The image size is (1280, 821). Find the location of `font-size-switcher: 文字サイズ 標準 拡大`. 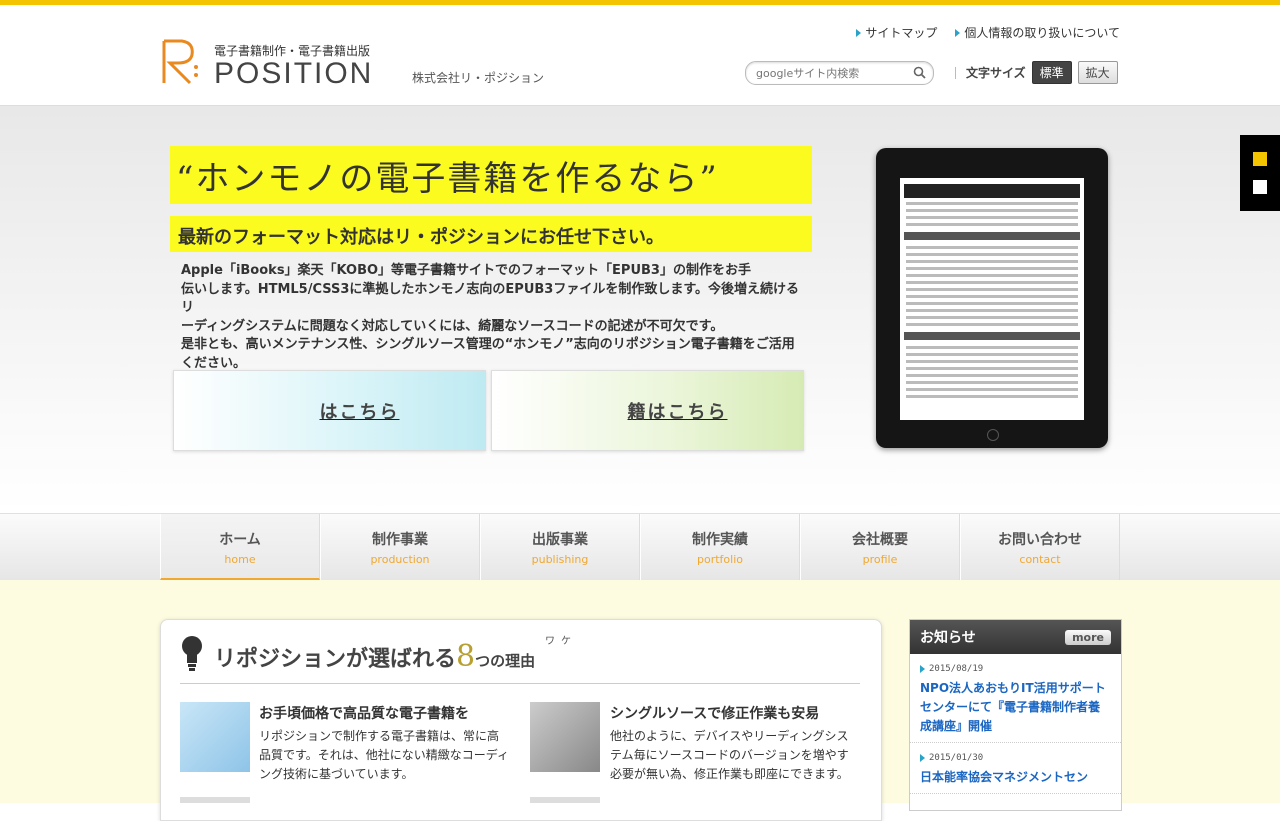

font-size-switcher: 文字サイズ 標準 拡大 is located at coordinates (1036, 72).